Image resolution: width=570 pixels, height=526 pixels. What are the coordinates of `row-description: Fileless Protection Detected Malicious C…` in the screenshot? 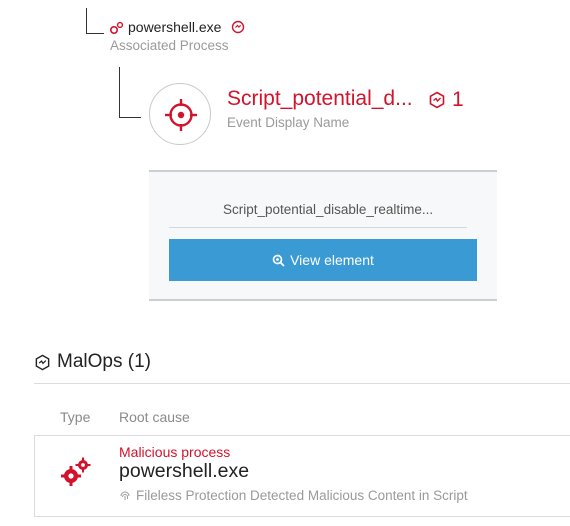 It's located at (302, 495).